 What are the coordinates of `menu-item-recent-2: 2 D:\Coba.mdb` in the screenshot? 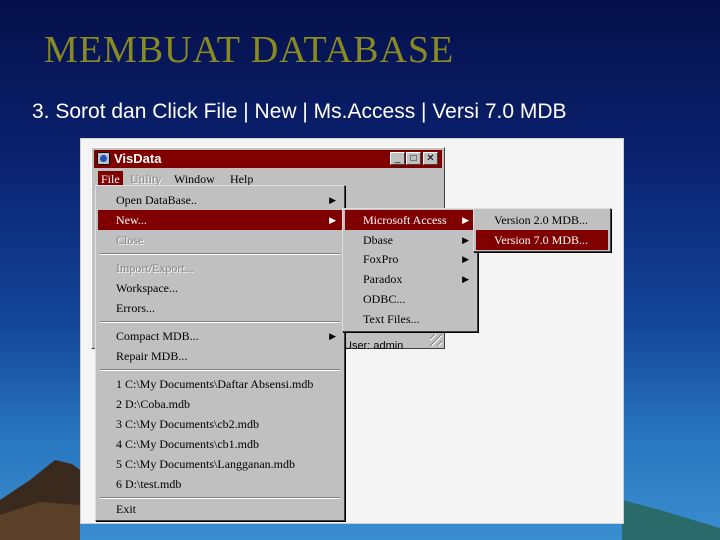 It's located at (220, 404).